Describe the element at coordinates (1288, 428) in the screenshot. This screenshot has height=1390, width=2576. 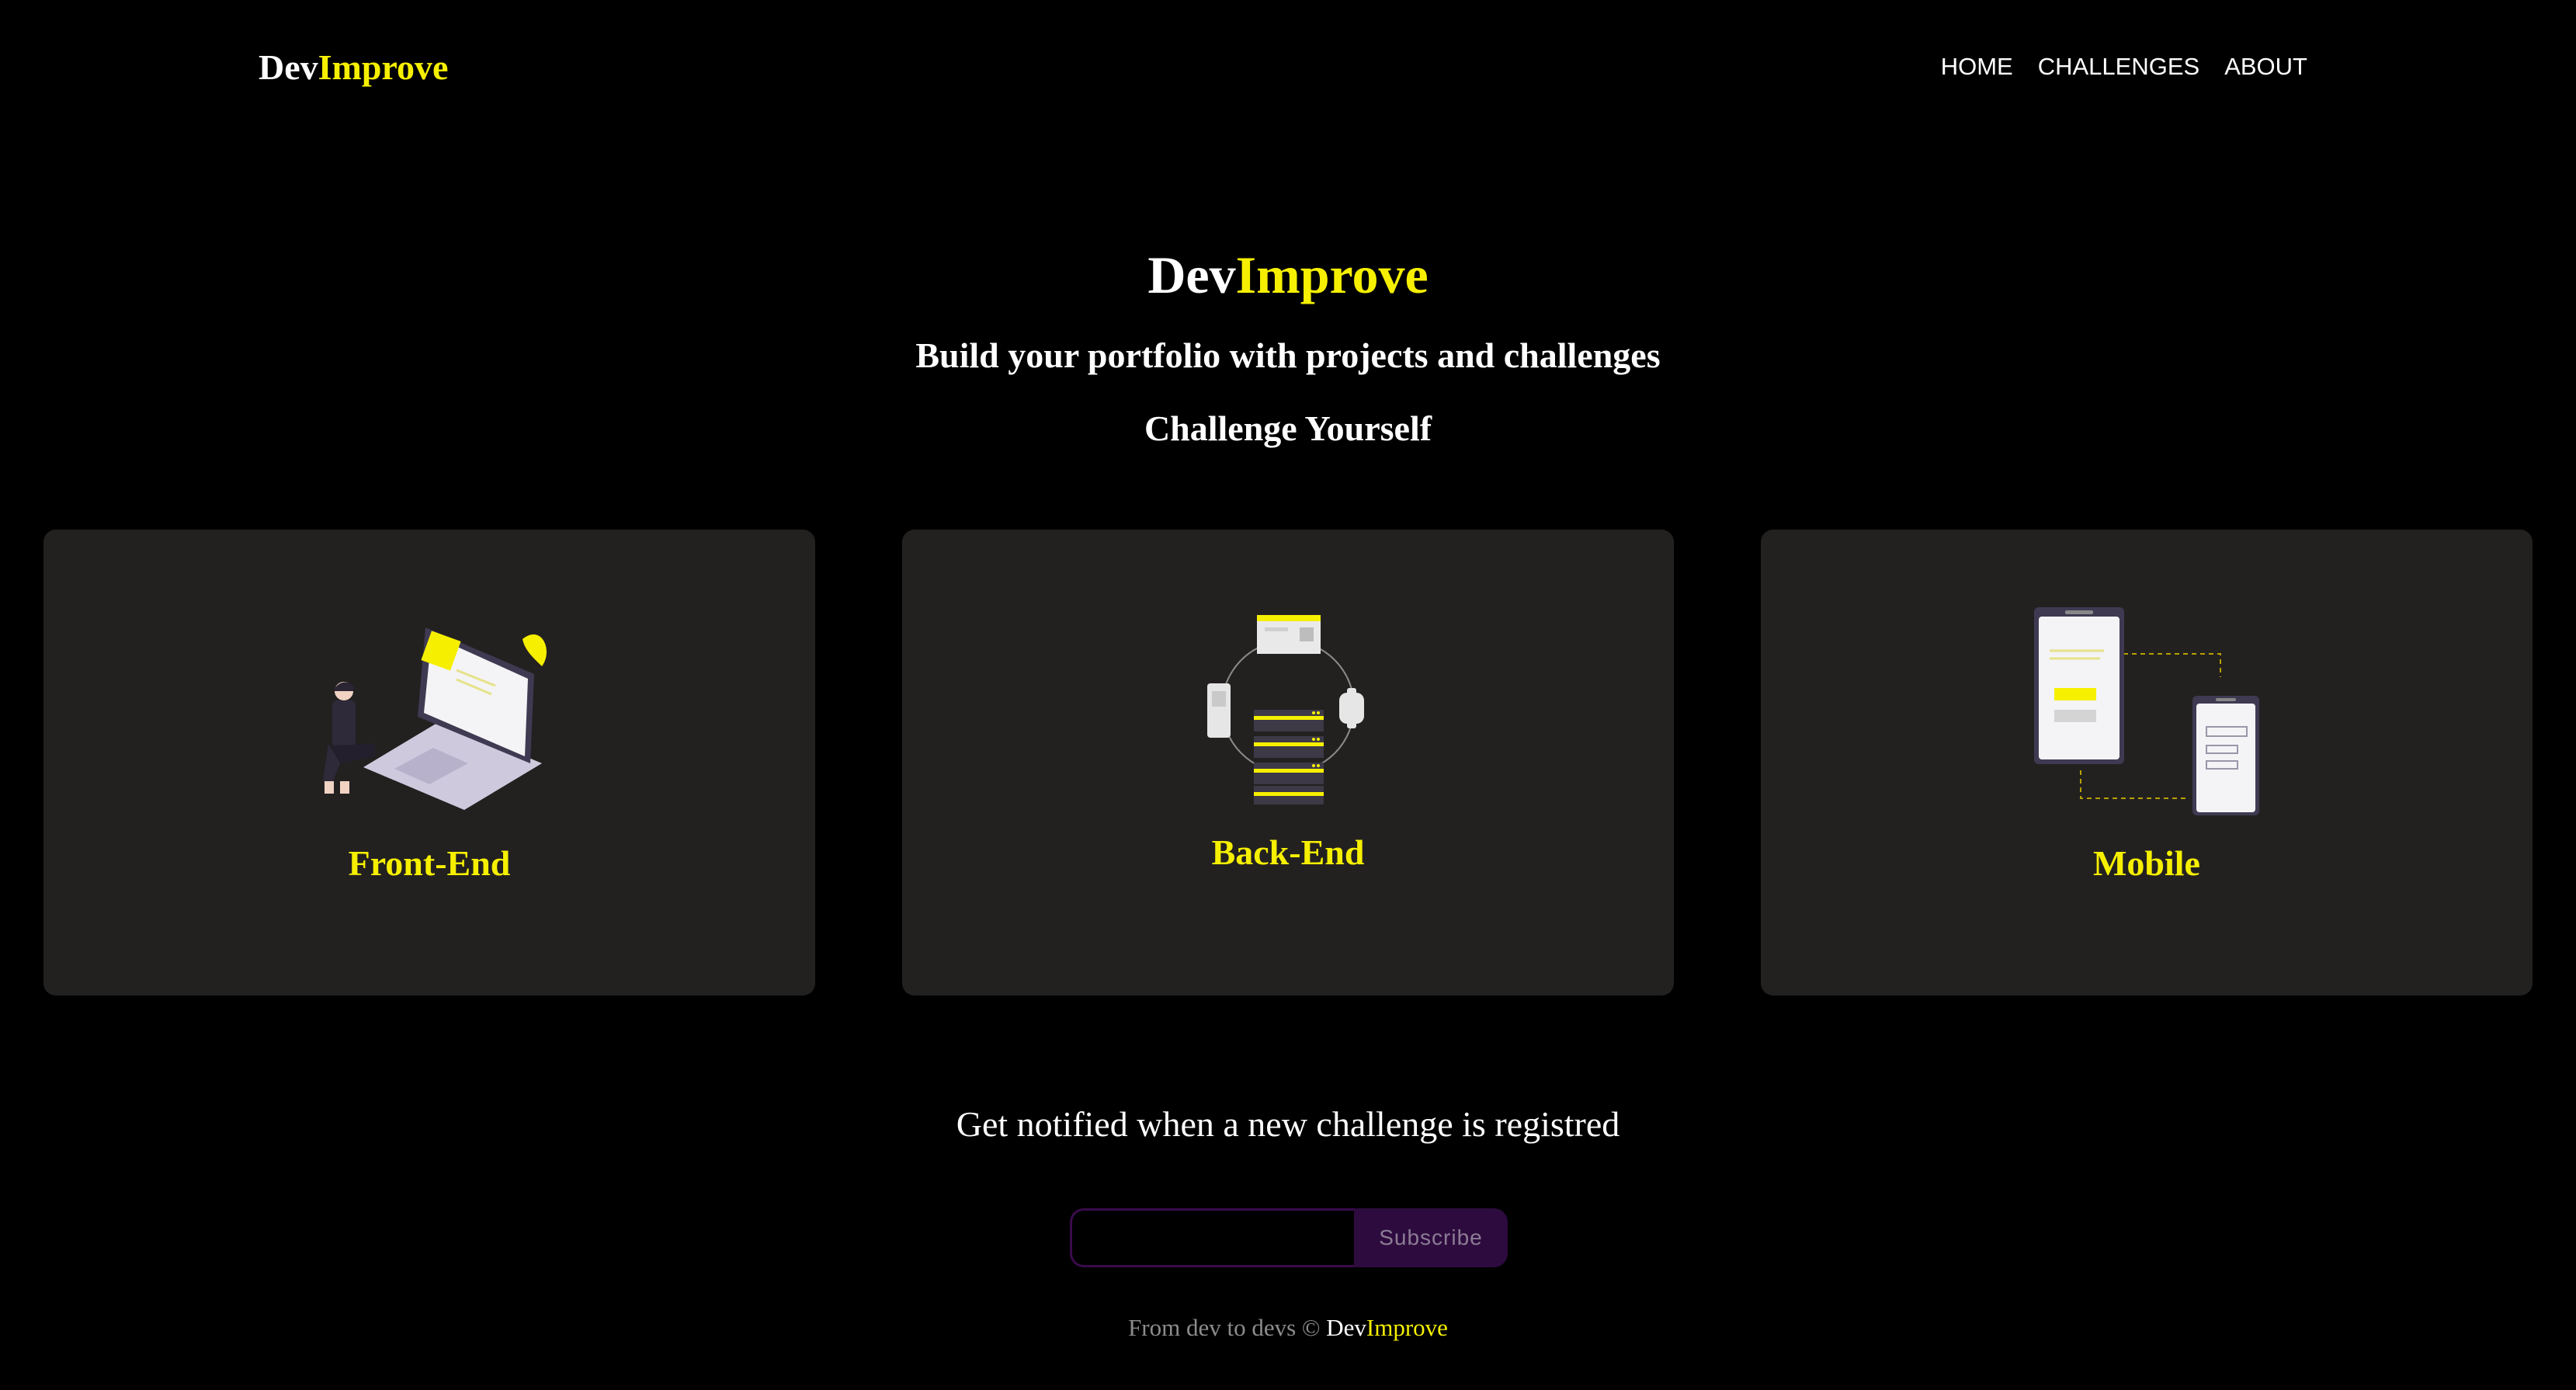
I see `hero-cta: Challenge Yourself` at that location.